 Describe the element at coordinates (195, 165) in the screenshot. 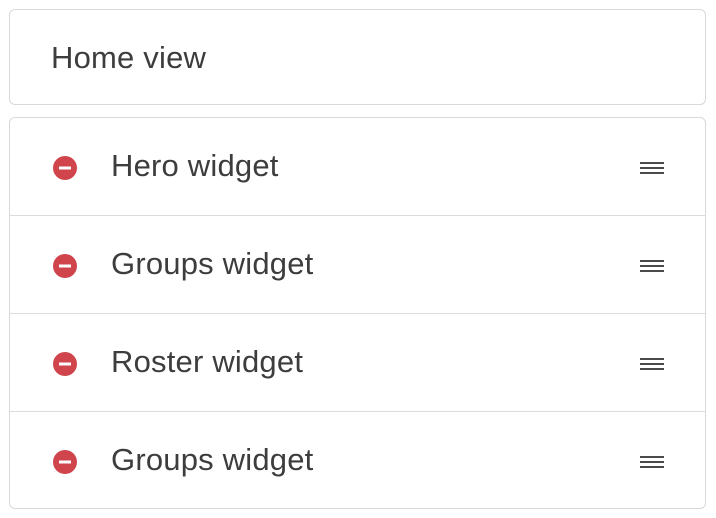

I see `widget-label: Hero widget` at that location.